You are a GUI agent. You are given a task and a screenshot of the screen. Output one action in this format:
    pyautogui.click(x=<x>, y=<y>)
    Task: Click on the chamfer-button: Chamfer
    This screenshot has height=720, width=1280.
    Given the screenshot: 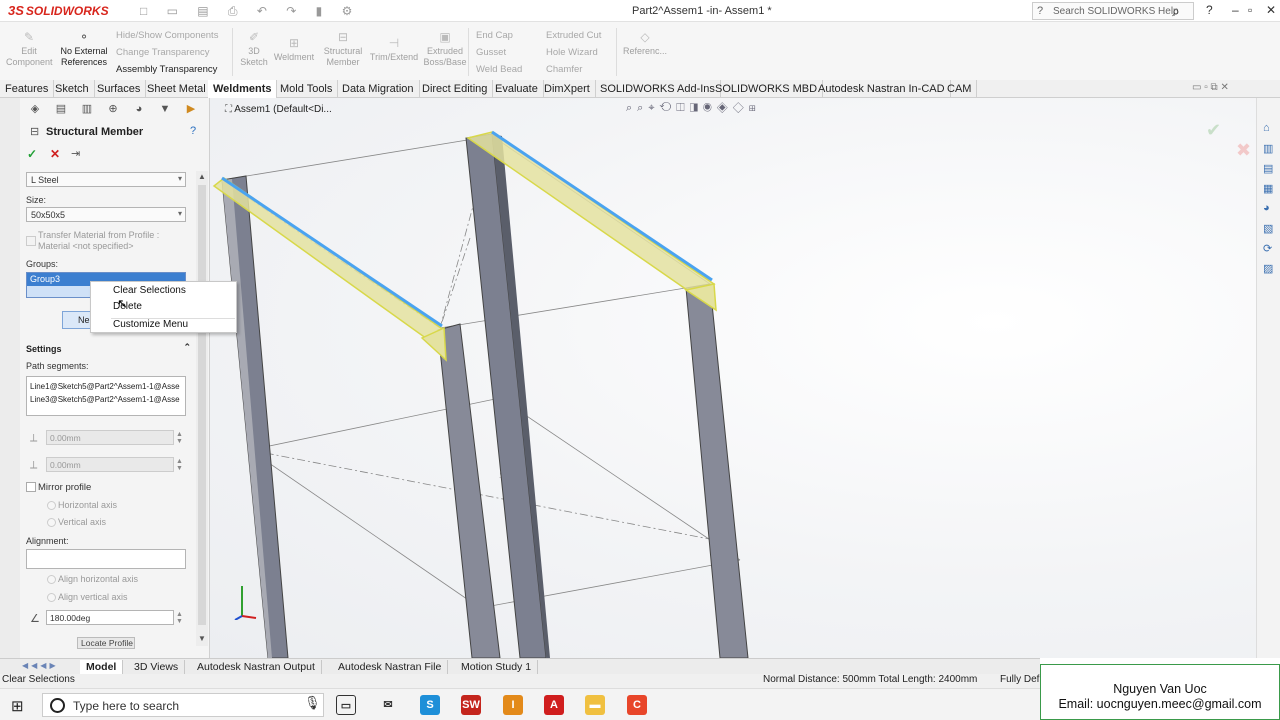 What is the action you would take?
    pyautogui.click(x=564, y=69)
    